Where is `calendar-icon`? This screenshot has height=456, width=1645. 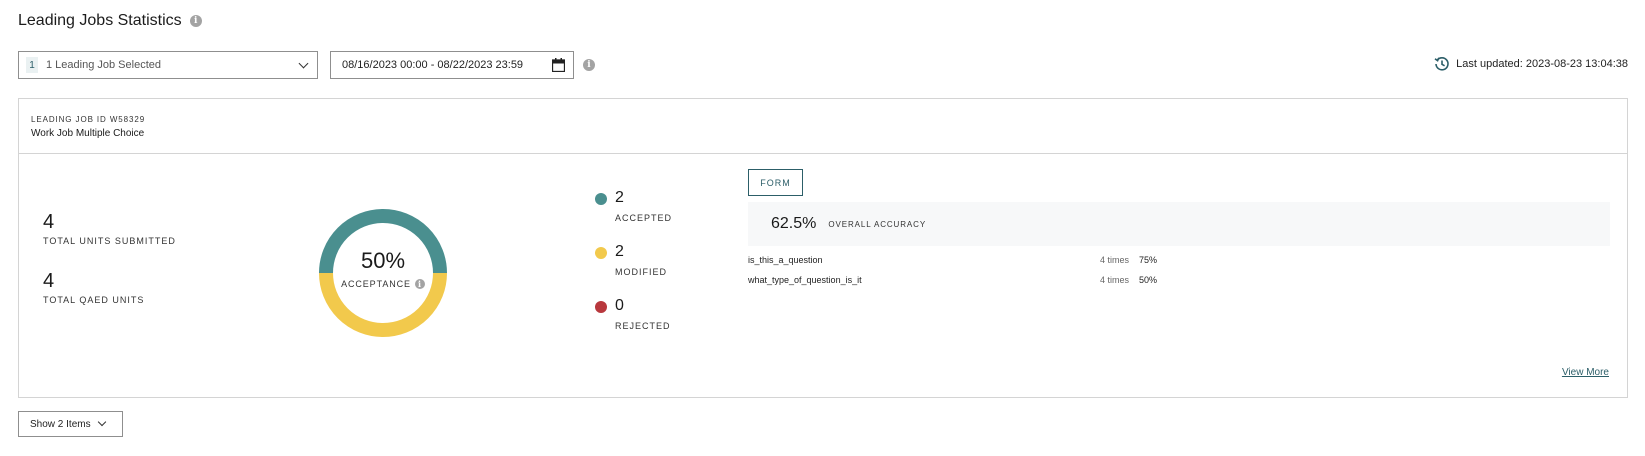
calendar-icon is located at coordinates (558, 65).